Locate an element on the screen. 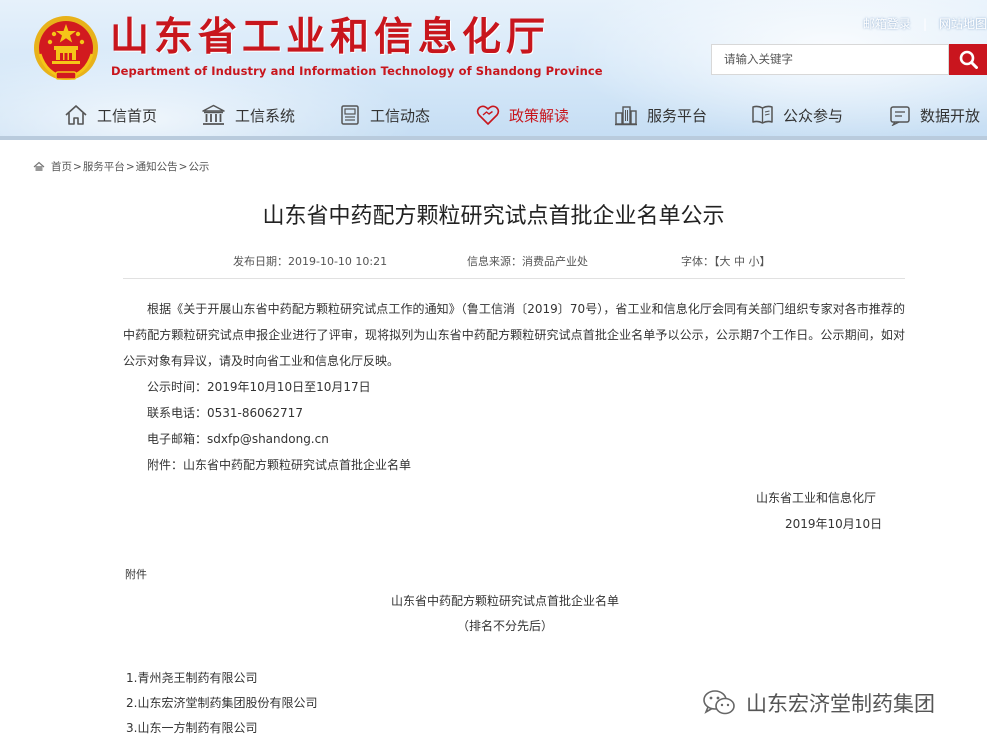  nav-item-news: 工信动态 is located at coordinates (384, 115).